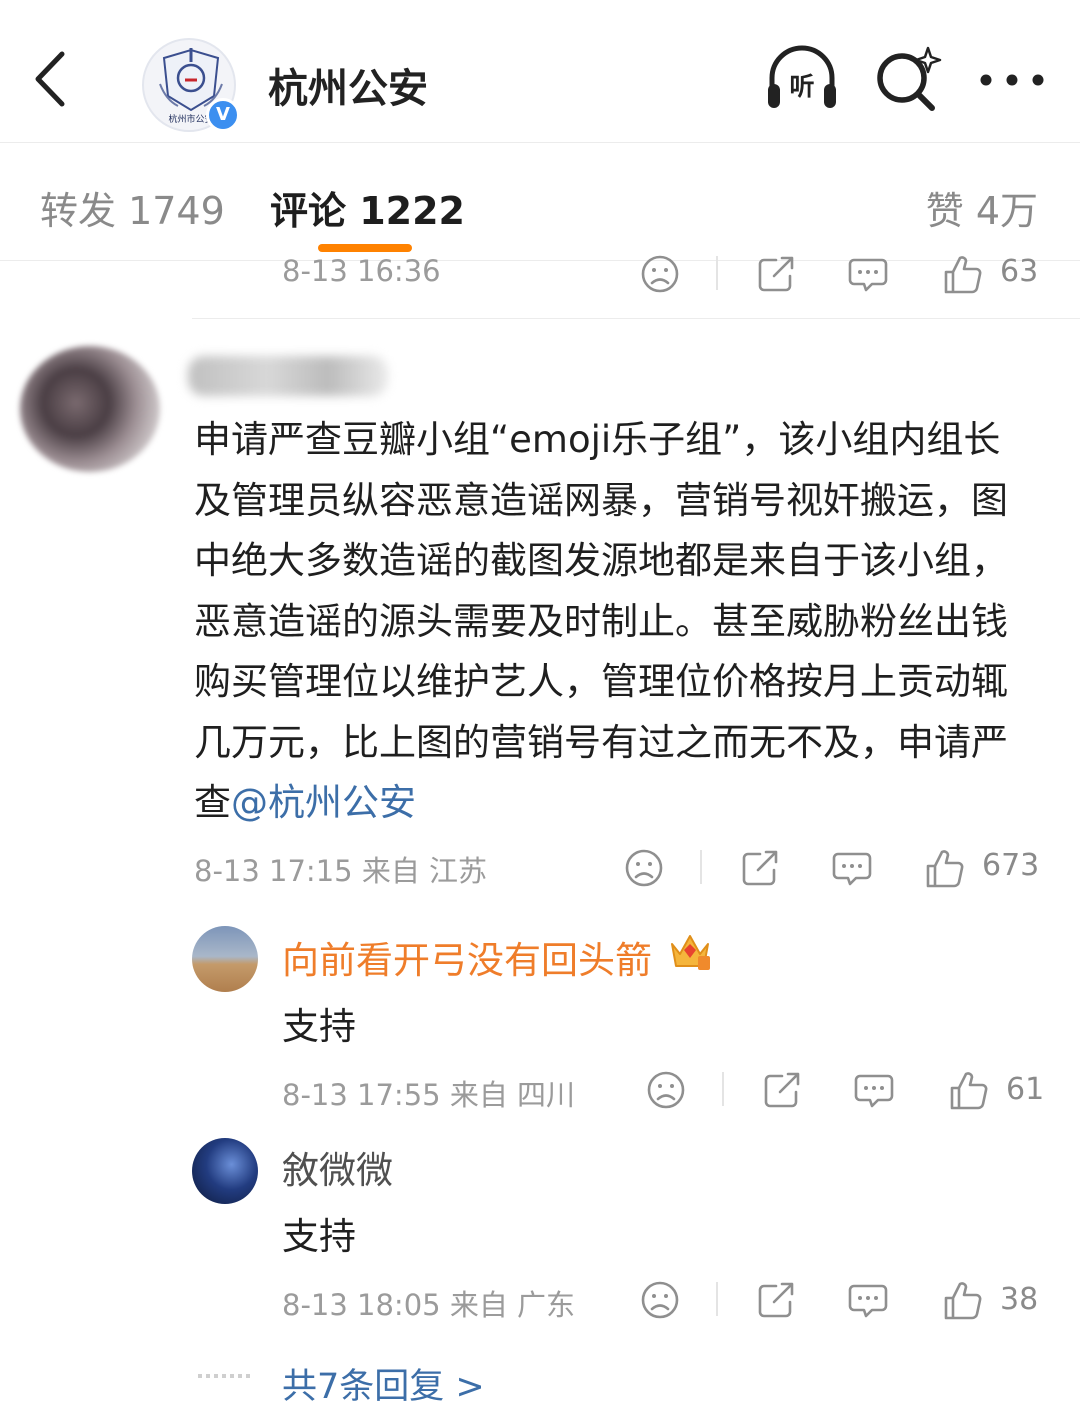  Describe the element at coordinates (908, 79) in the screenshot. I see `search-sparkle-icon` at that location.